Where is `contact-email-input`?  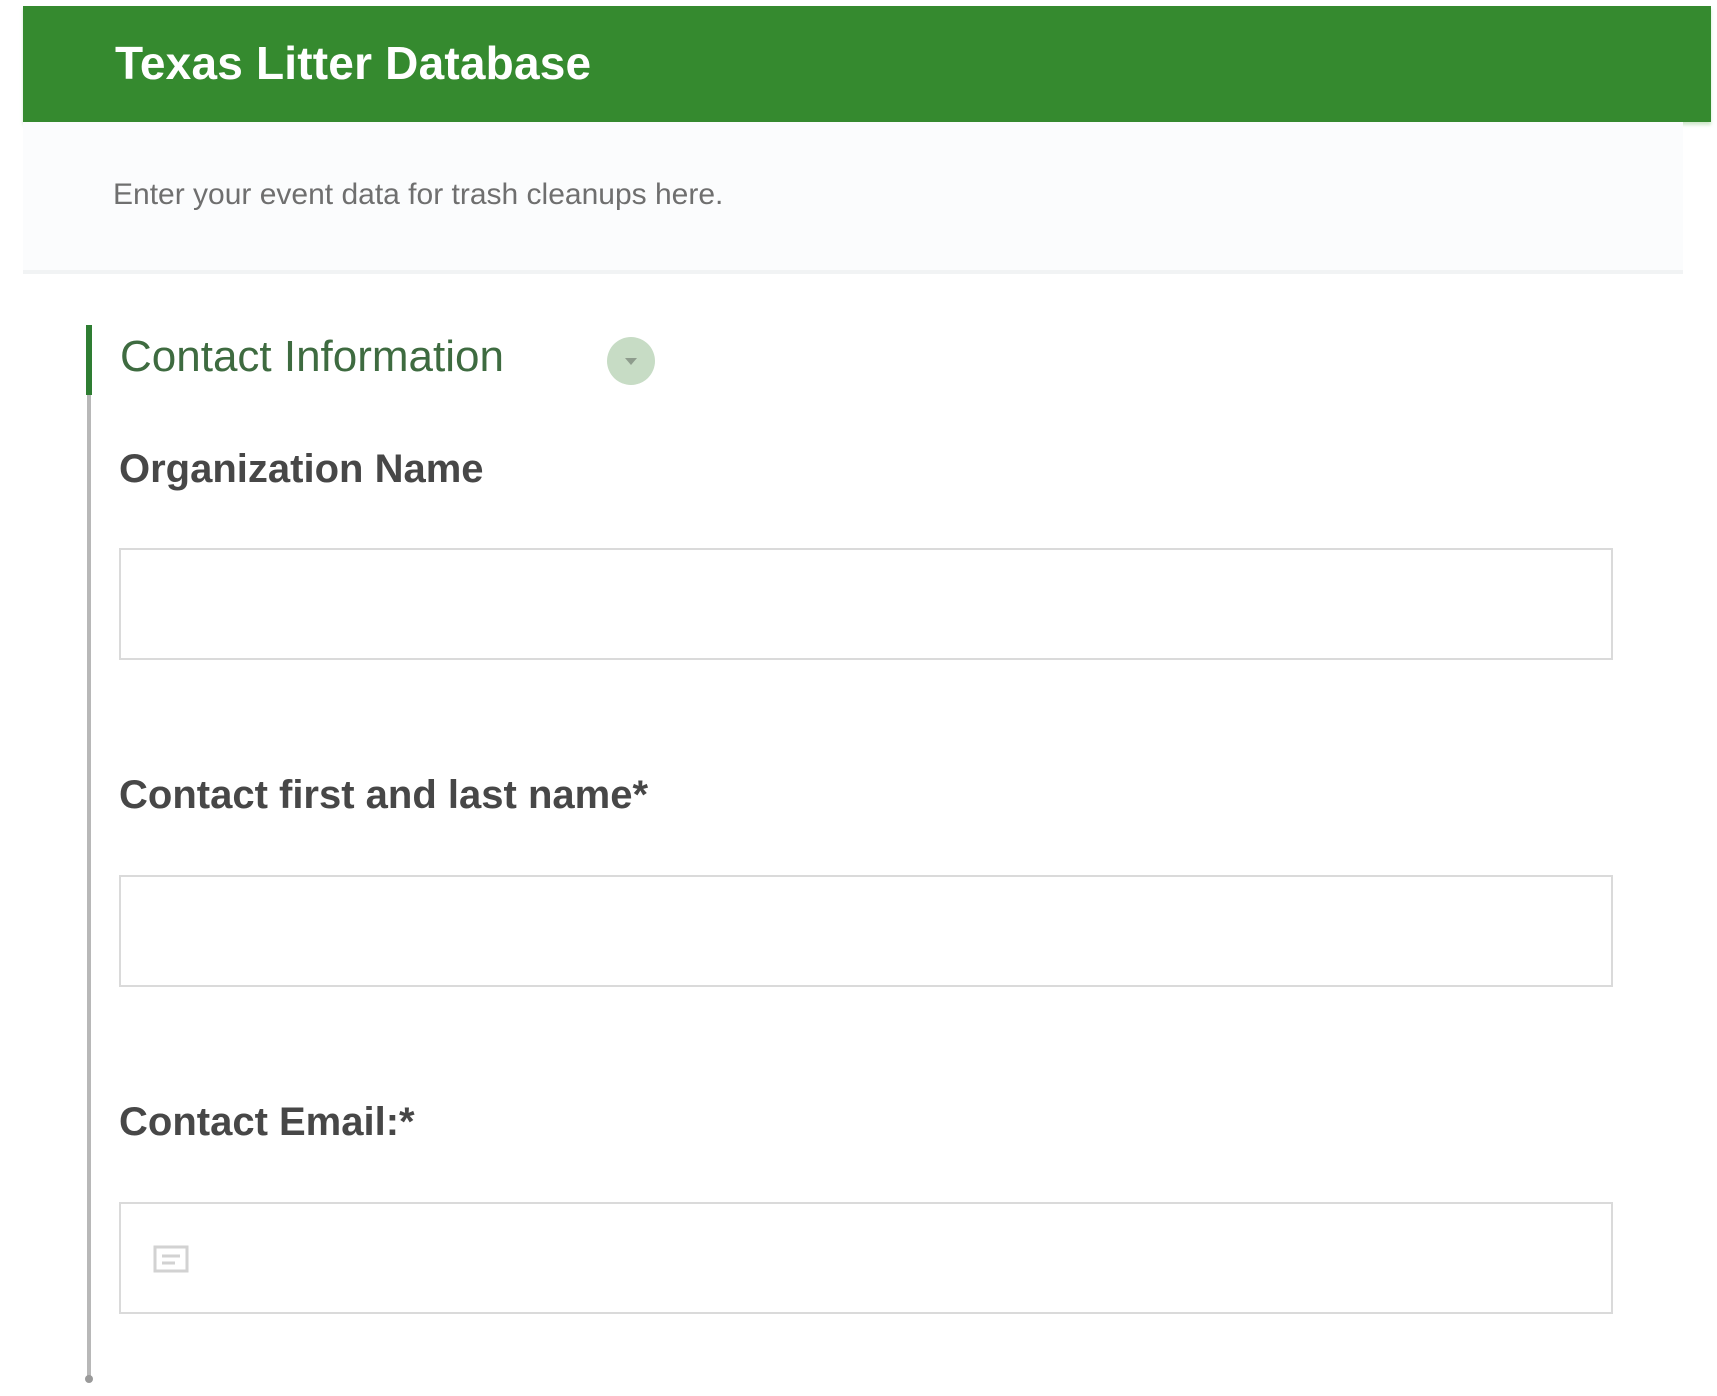 contact-email-input is located at coordinates (866, 1258).